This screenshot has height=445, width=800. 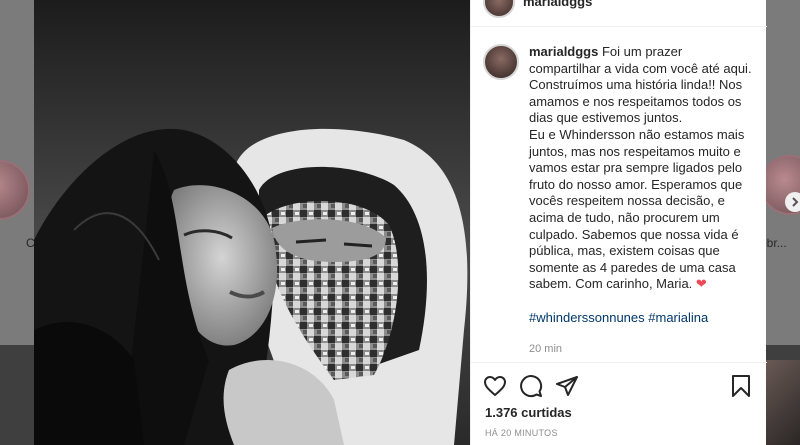 What do you see at coordinates (636, 85) in the screenshot?
I see `caption-line: Construímos uma história linda!! Nos` at bounding box center [636, 85].